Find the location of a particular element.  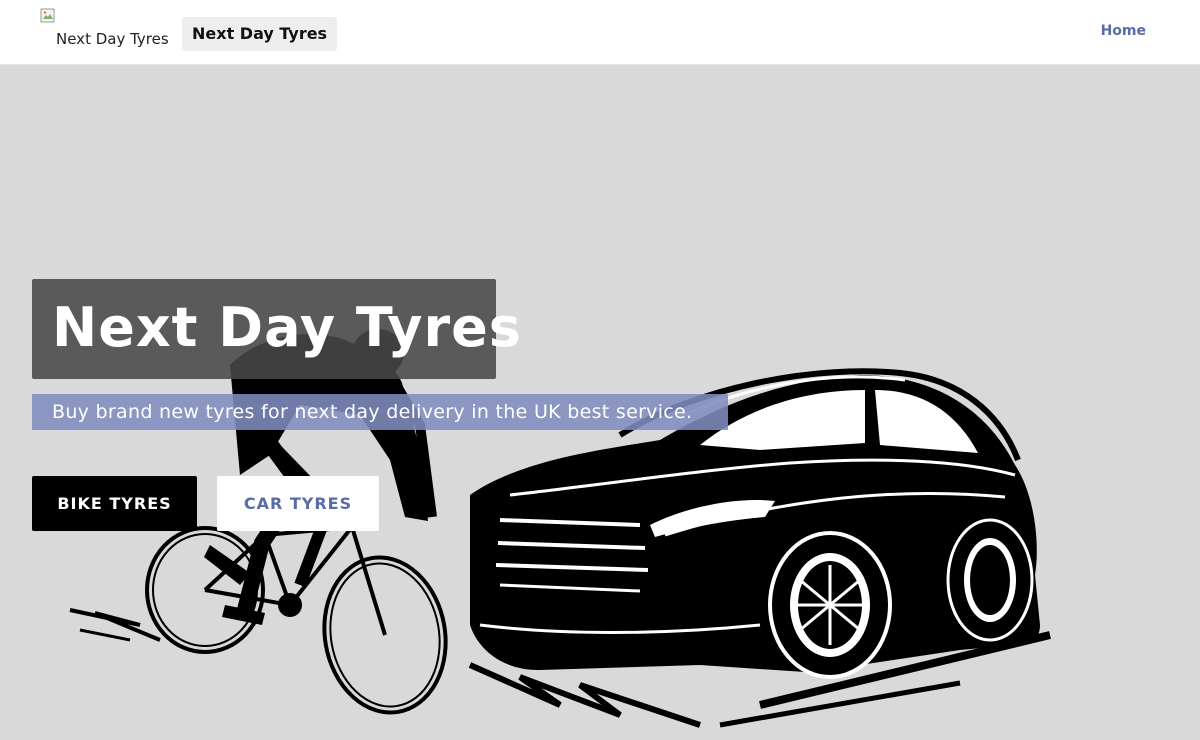

bicycle-icon is located at coordinates (296, 607).